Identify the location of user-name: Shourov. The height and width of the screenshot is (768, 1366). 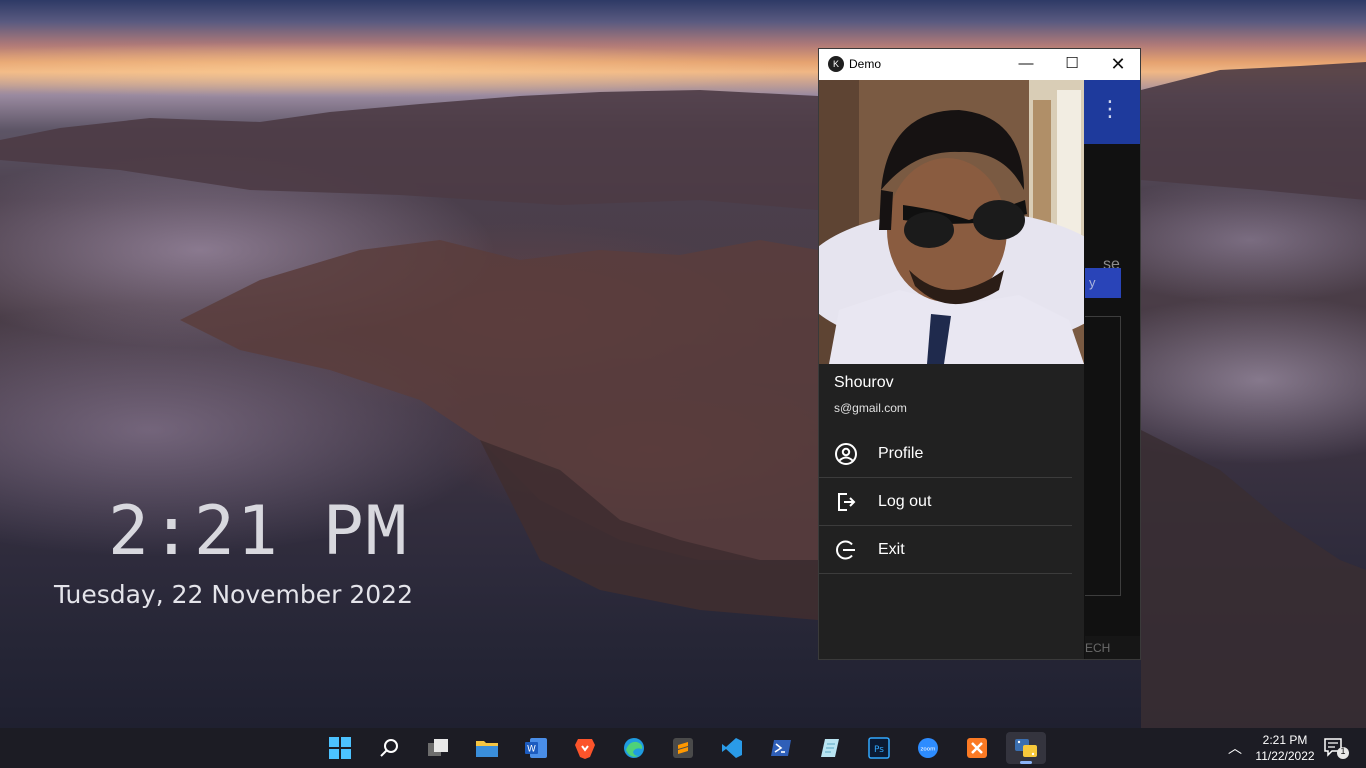
(864, 382).